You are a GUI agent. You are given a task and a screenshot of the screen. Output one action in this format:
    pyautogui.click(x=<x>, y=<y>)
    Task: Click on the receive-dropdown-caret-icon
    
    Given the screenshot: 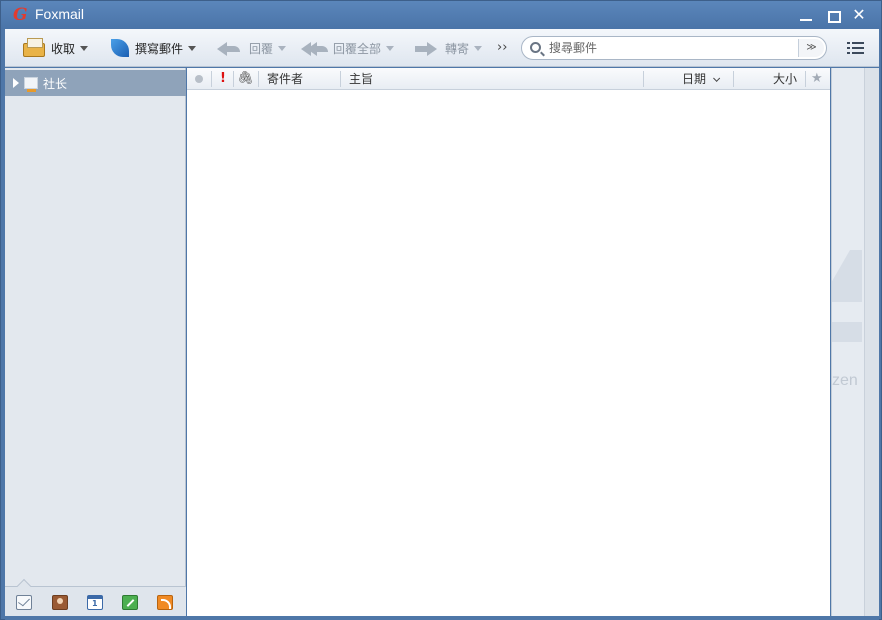 What is the action you would take?
    pyautogui.click(x=84, y=48)
    